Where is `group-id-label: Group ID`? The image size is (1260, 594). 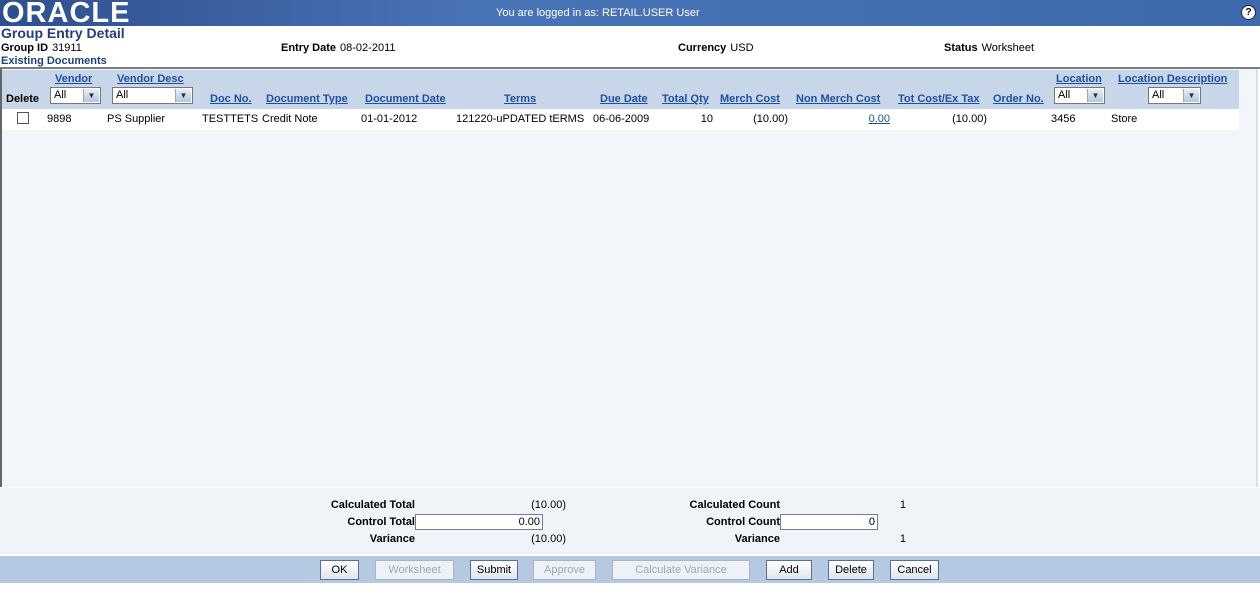 group-id-label: Group ID is located at coordinates (25, 48).